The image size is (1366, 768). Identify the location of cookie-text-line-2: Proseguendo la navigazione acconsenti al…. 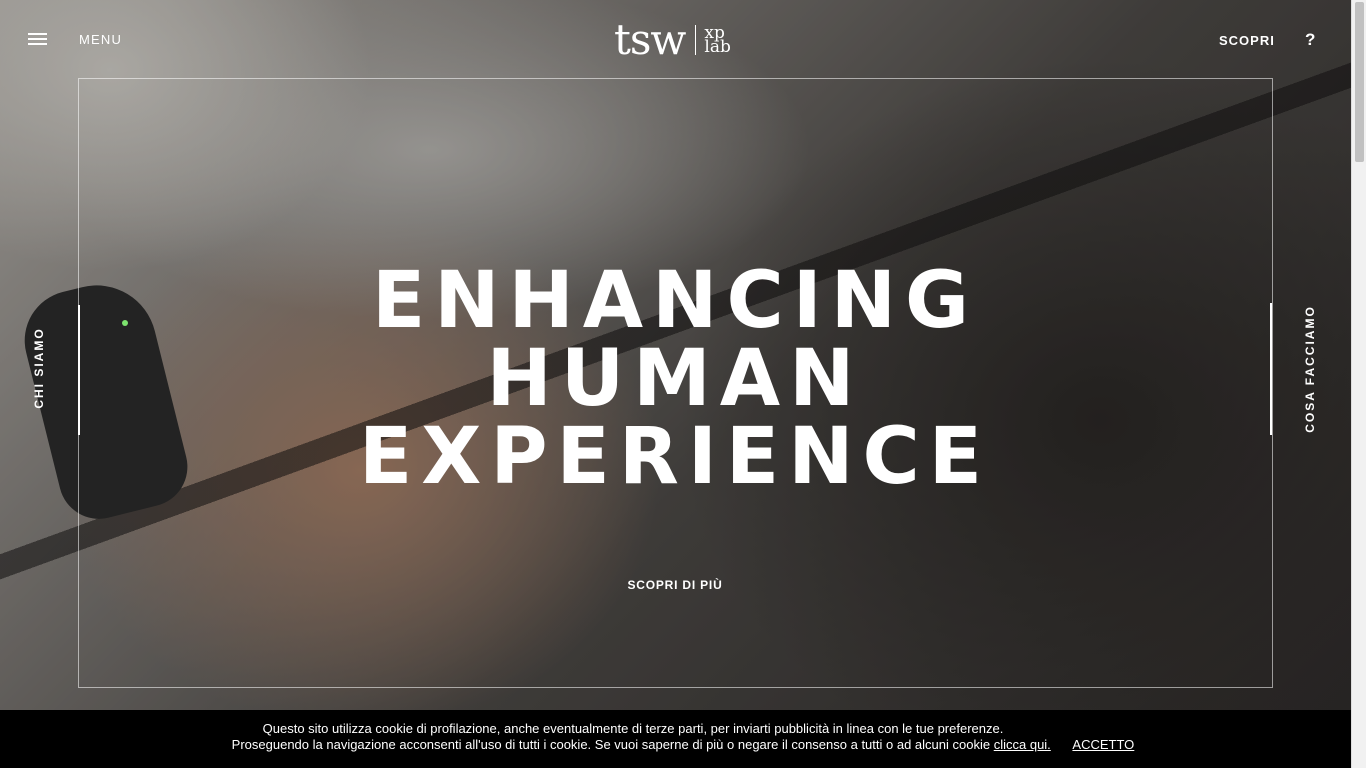
(611, 744).